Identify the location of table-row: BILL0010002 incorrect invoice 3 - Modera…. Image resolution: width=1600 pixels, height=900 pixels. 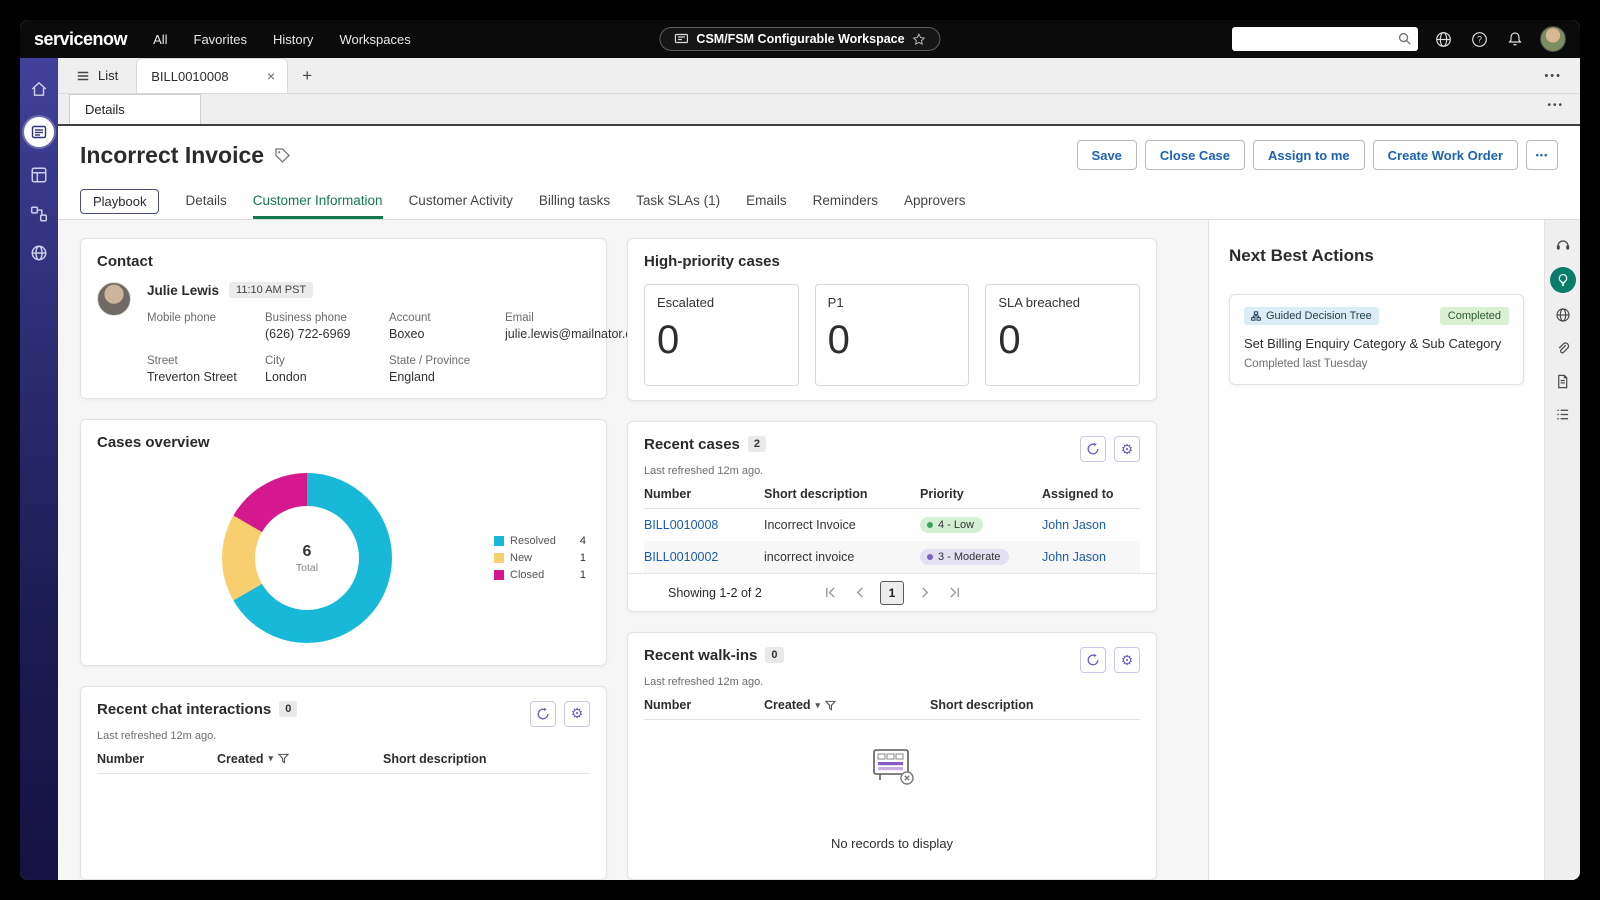
(892, 557).